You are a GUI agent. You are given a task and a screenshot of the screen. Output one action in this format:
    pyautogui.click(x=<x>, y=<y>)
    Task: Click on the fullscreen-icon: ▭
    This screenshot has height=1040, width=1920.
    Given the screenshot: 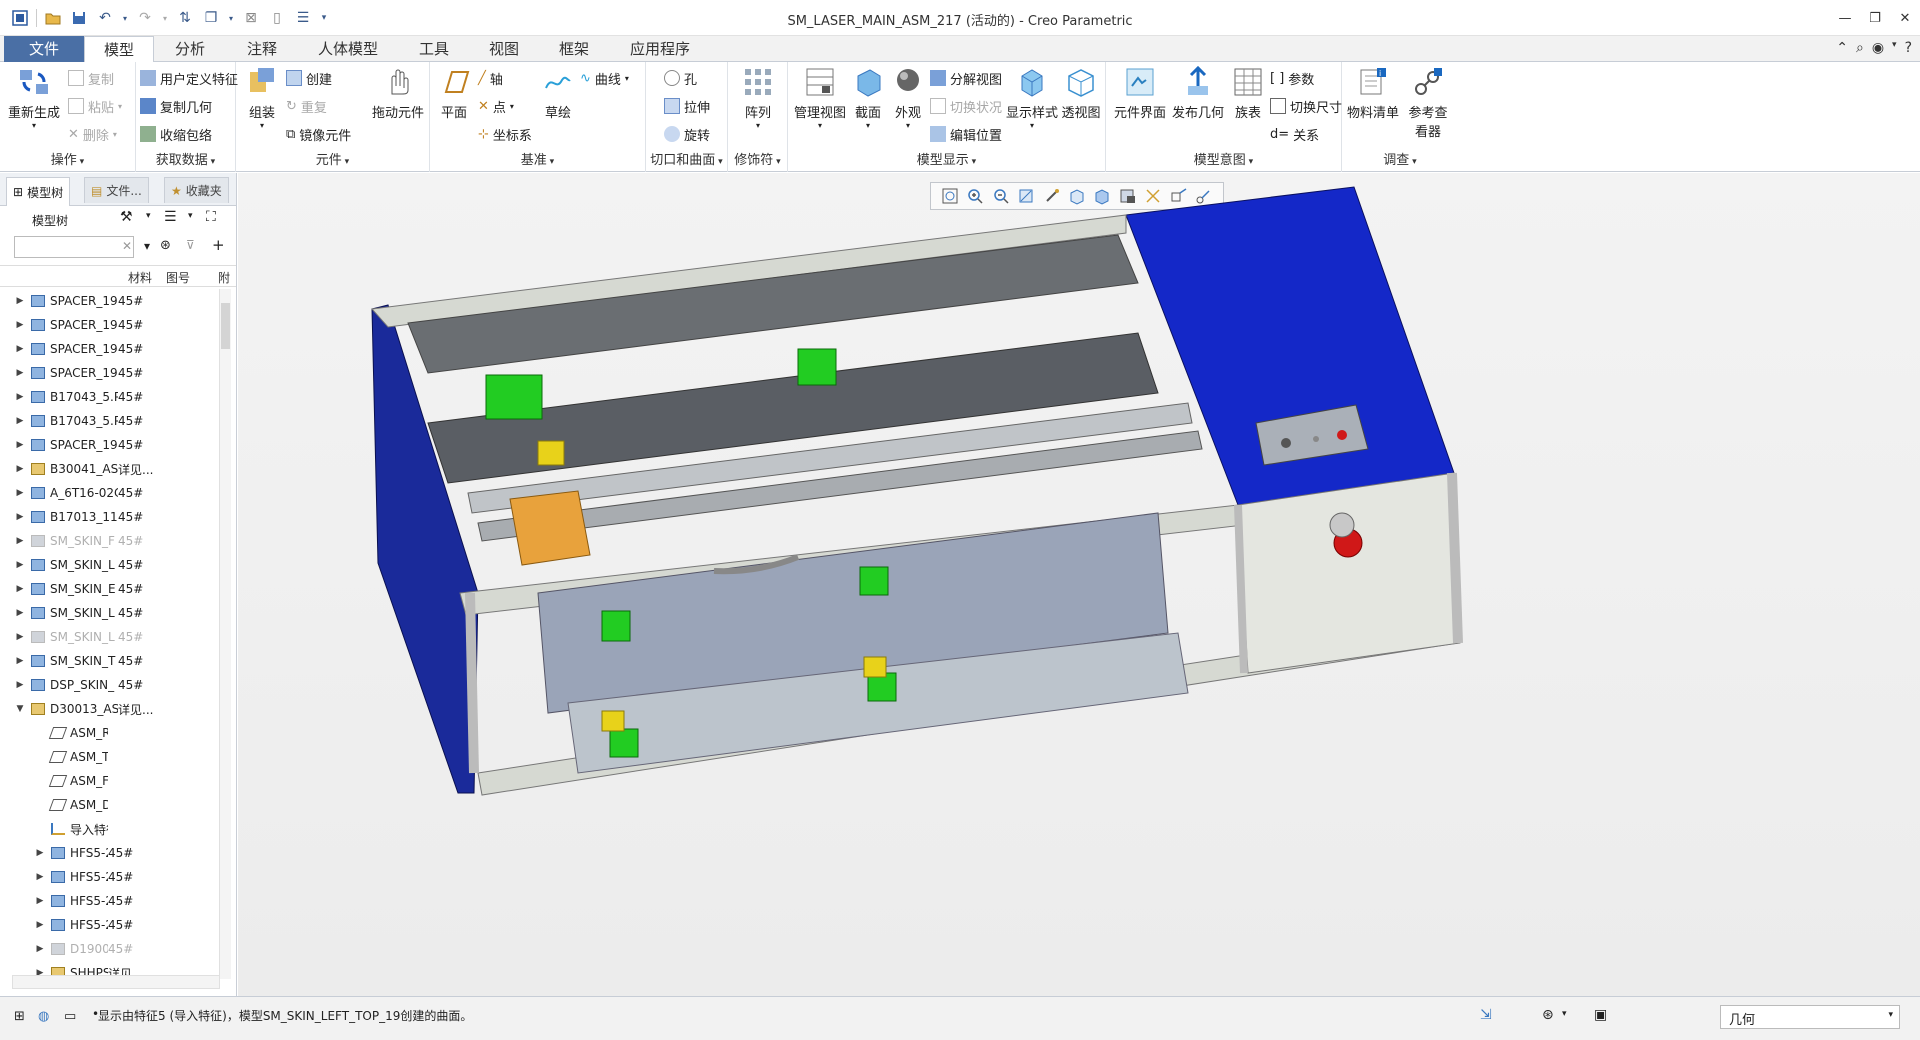 What is the action you would take?
    pyautogui.click(x=70, y=1016)
    